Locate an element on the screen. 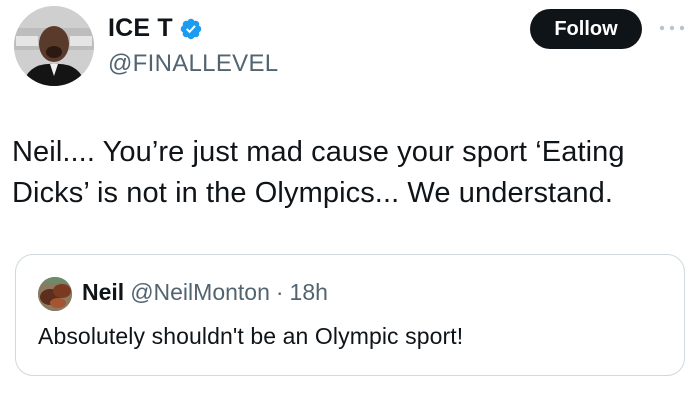 The height and width of the screenshot is (407, 700). author-avatar is located at coordinates (54, 46).